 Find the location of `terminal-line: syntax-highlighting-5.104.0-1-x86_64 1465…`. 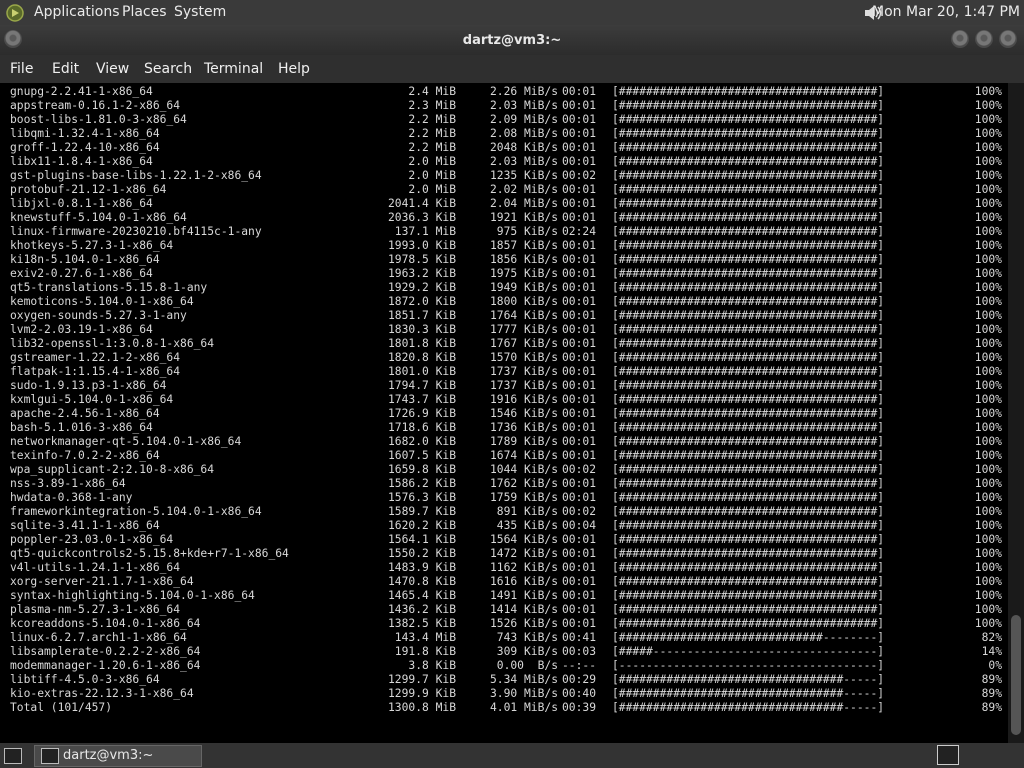

terminal-line: syntax-highlighting-5.104.0-1-x86_64 1465… is located at coordinates (504, 596).